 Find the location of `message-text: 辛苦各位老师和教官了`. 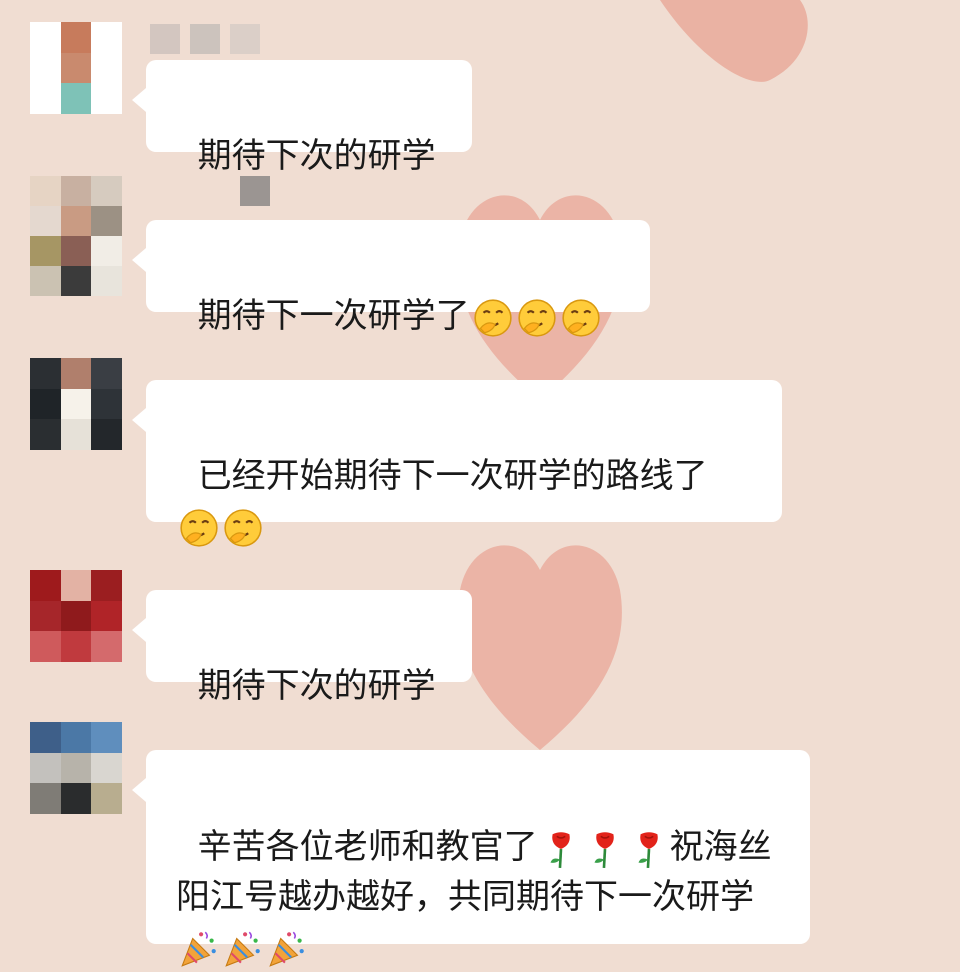

message-text: 辛苦各位老师和教官了 is located at coordinates (367, 847).